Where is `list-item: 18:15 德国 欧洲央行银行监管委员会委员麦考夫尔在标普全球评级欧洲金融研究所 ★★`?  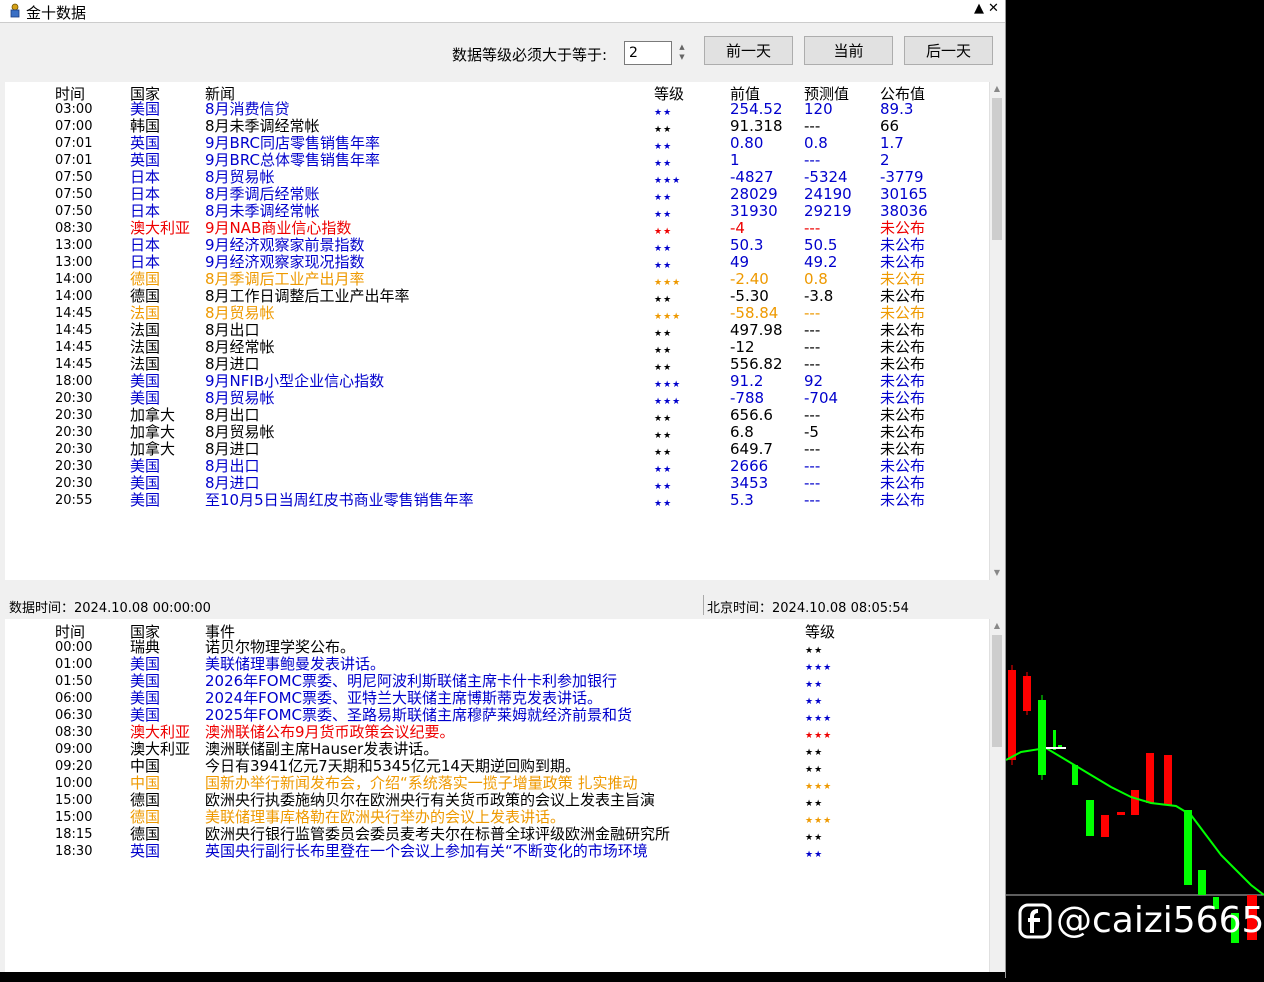
list-item: 18:15 德国 欧洲央行银行监管委员会委员麦考夫尔在标普全球评级欧洲金融研究所 ★★ is located at coordinates (495, 834).